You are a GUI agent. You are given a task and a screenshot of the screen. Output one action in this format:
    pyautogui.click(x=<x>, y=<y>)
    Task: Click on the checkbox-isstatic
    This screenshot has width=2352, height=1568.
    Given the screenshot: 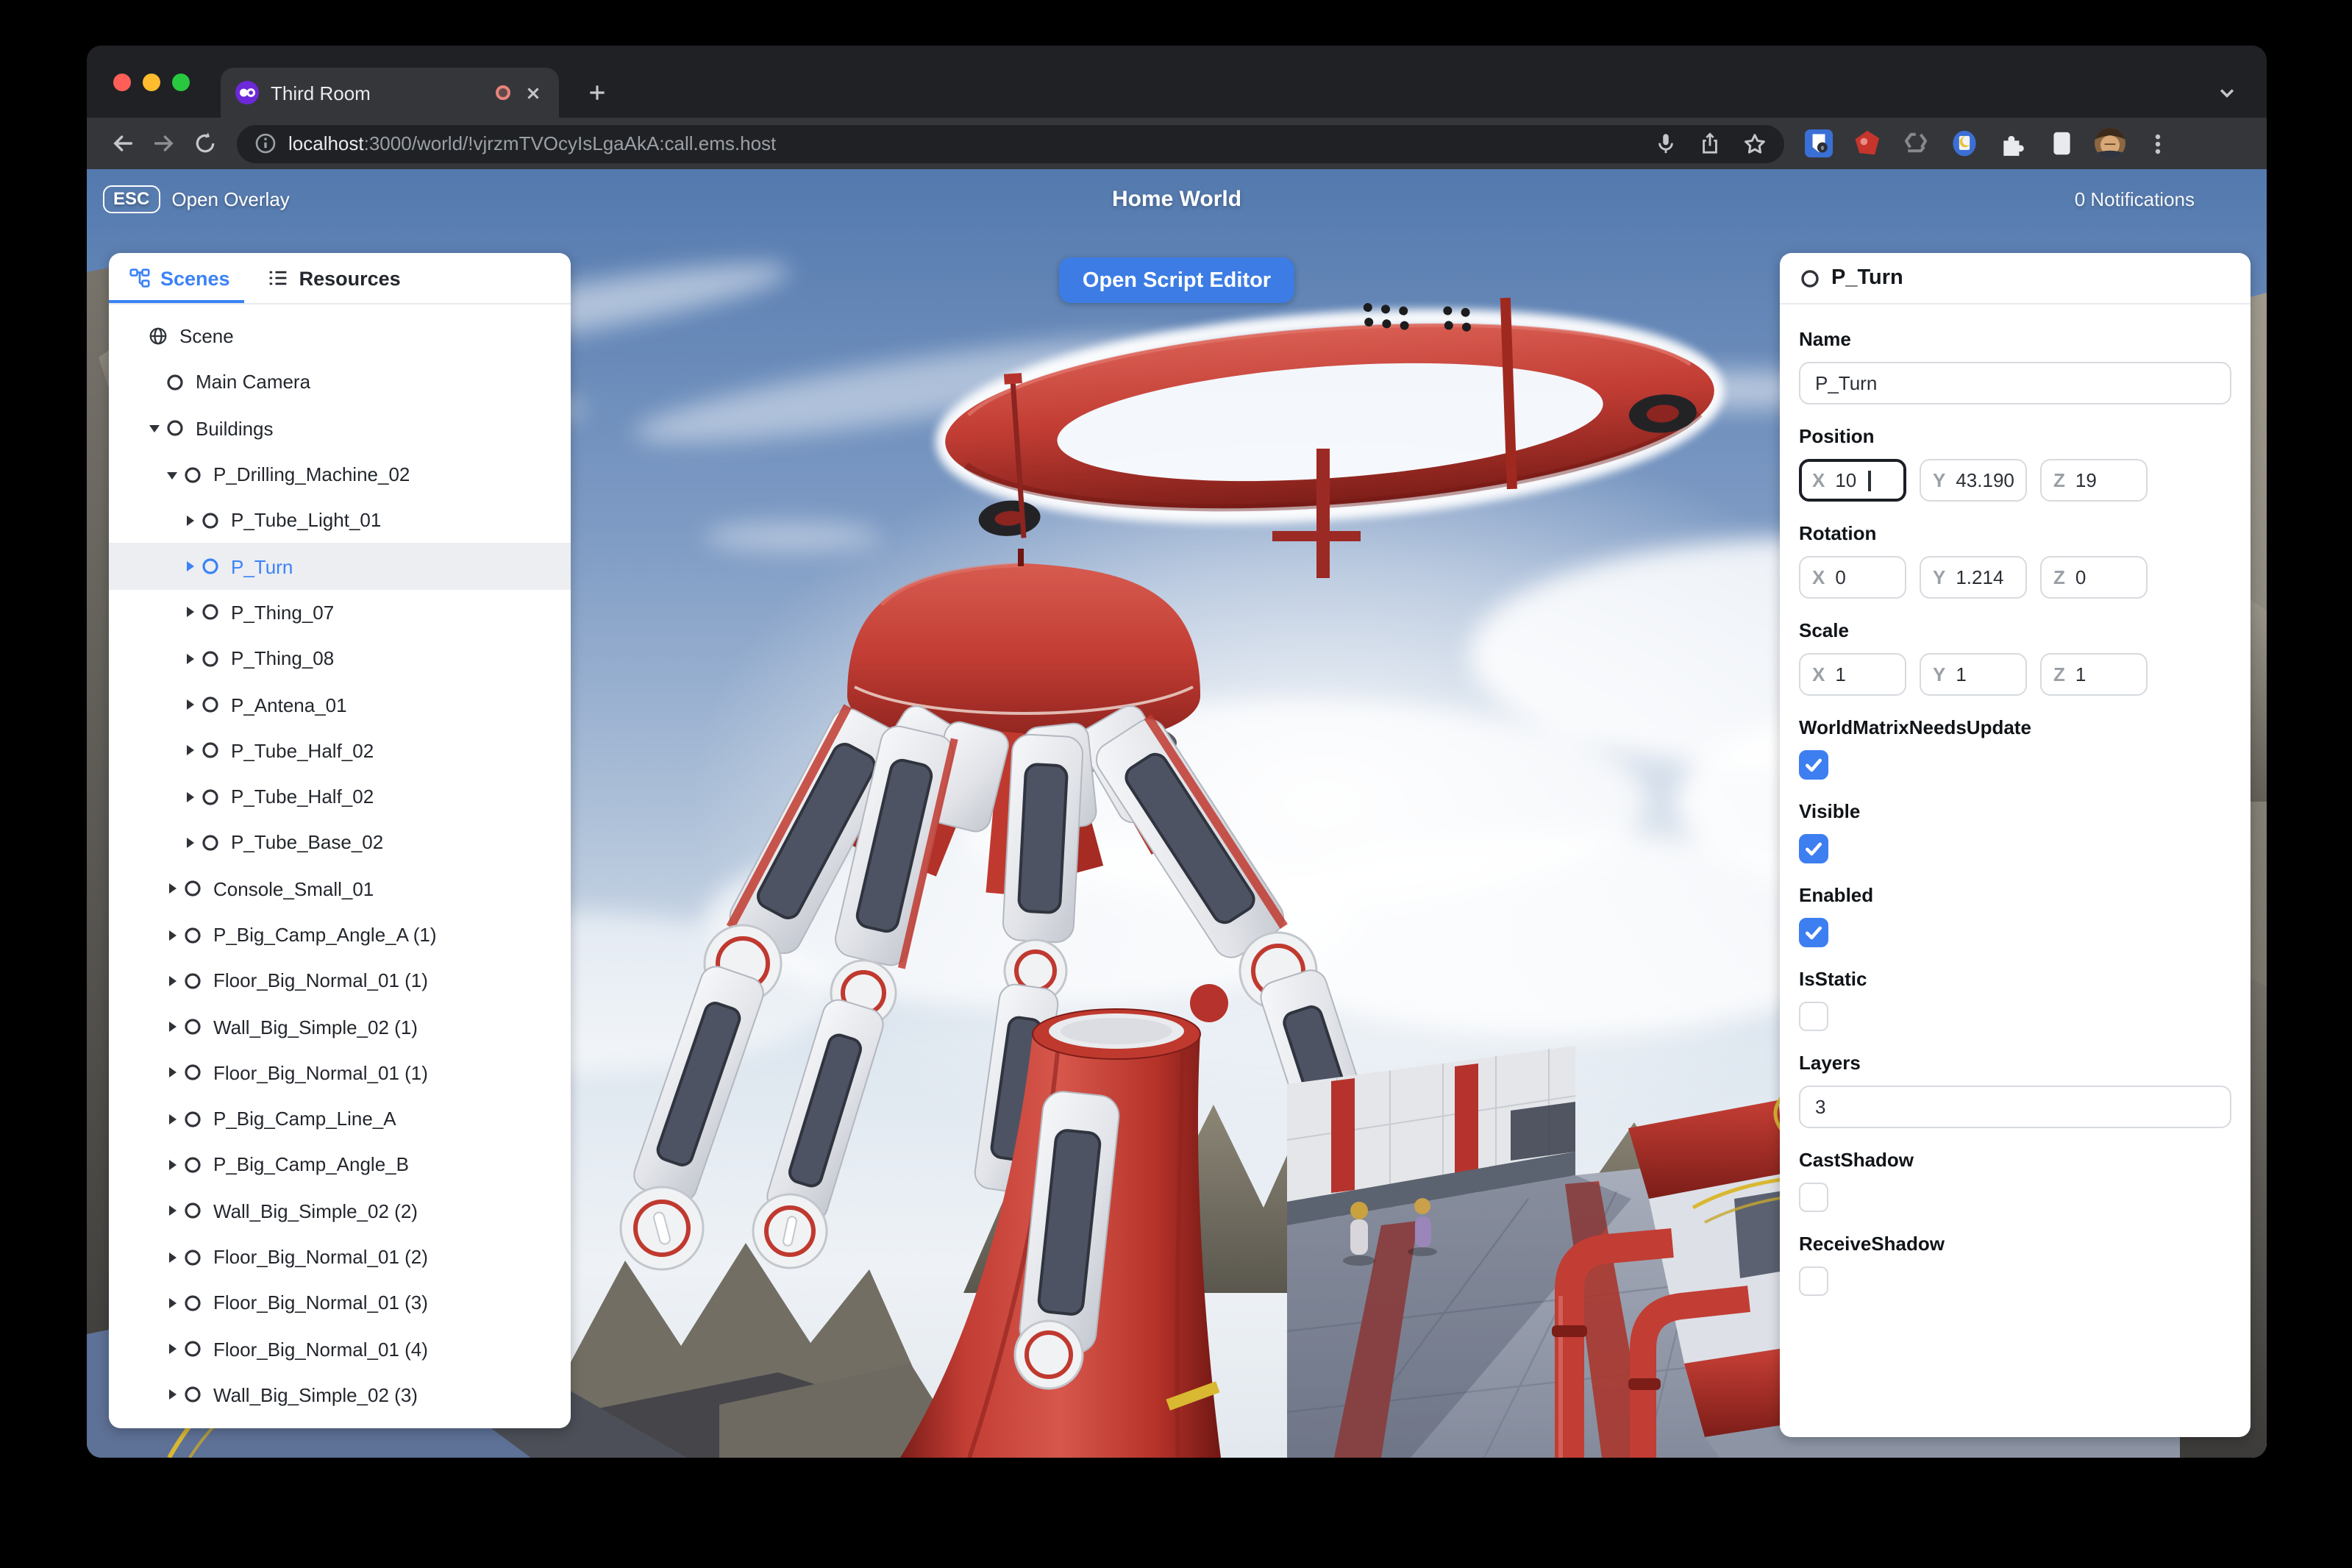 What is the action you would take?
    pyautogui.click(x=1813, y=1016)
    